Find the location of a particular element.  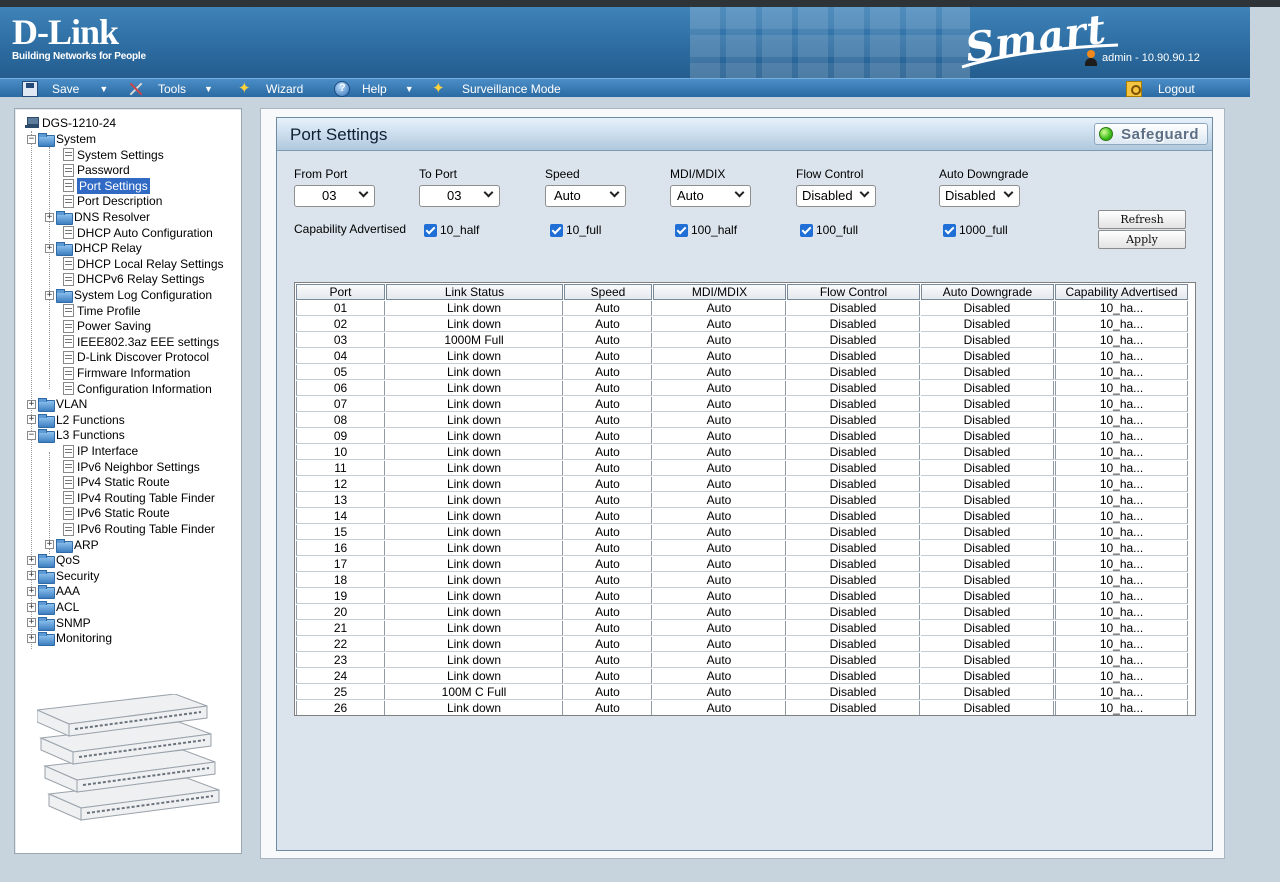

tree-item-config-info: Configuration Information is located at coordinates (137, 389).